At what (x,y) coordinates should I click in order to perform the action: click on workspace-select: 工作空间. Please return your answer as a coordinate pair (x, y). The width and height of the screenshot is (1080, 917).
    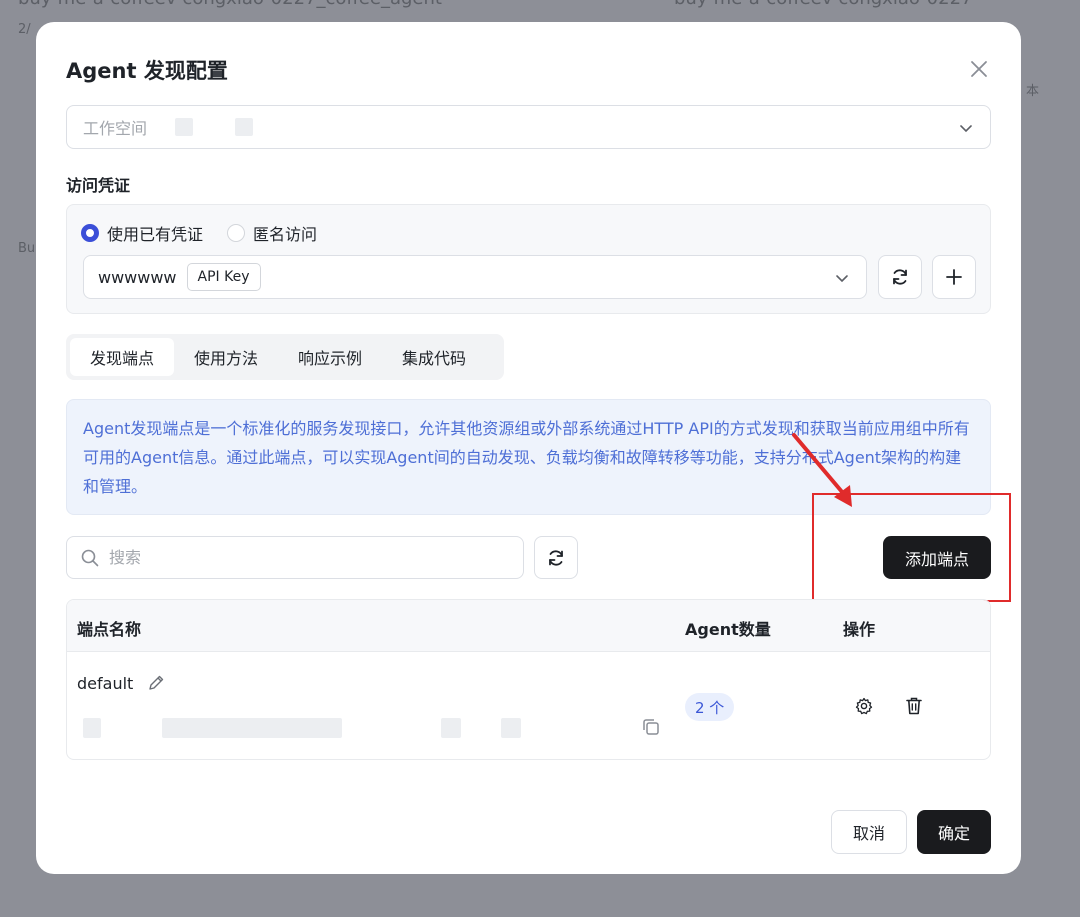
    Looking at the image, I should click on (528, 127).